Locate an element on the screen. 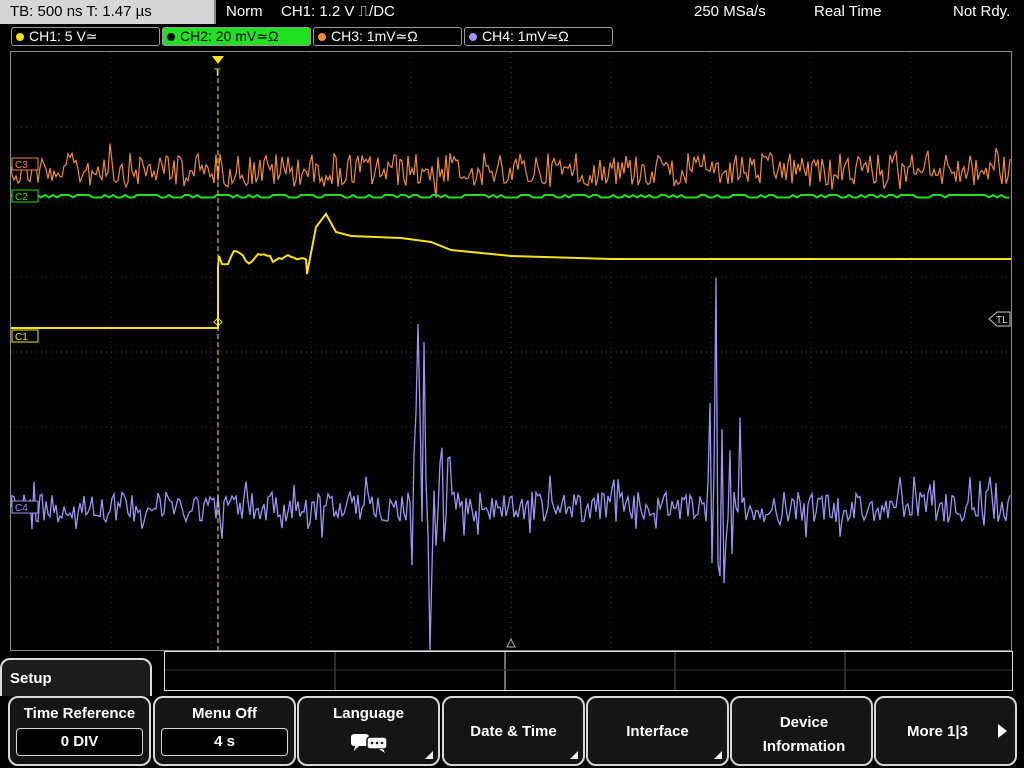 This screenshot has height=768, width=1024. channel-tab-ch1: CH1: 5 V≃ is located at coordinates (85, 36).